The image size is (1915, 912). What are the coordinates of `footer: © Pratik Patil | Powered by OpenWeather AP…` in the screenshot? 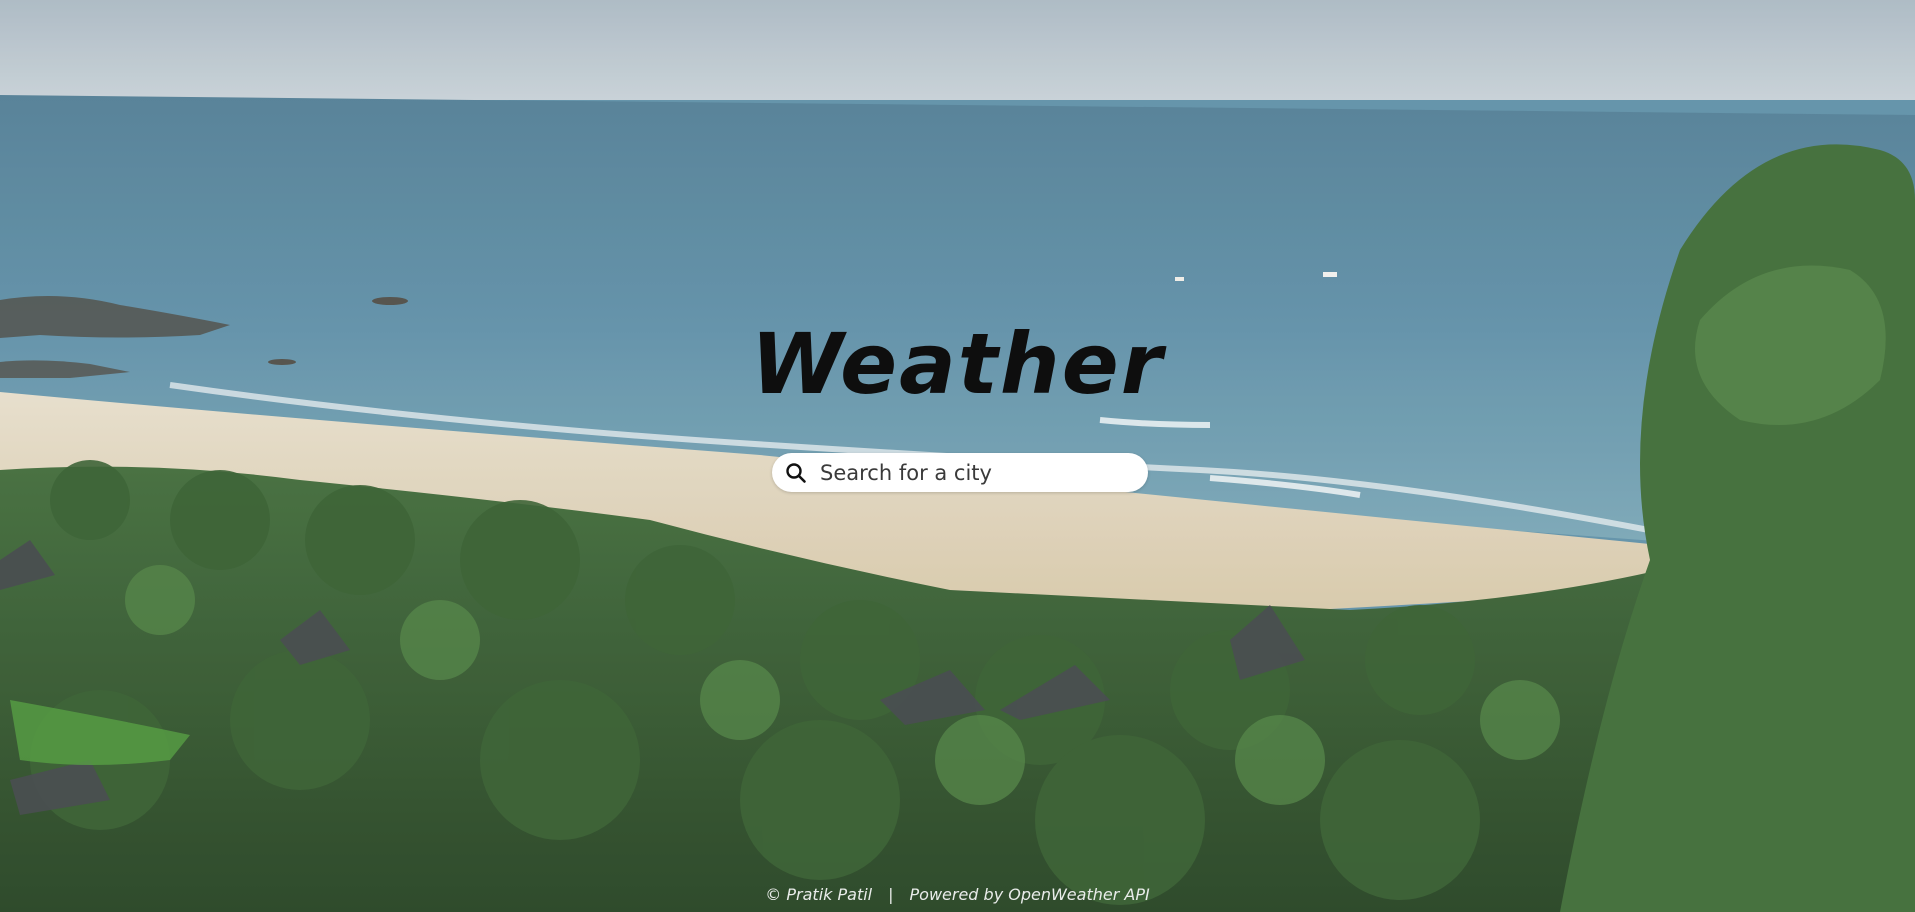 It's located at (957, 894).